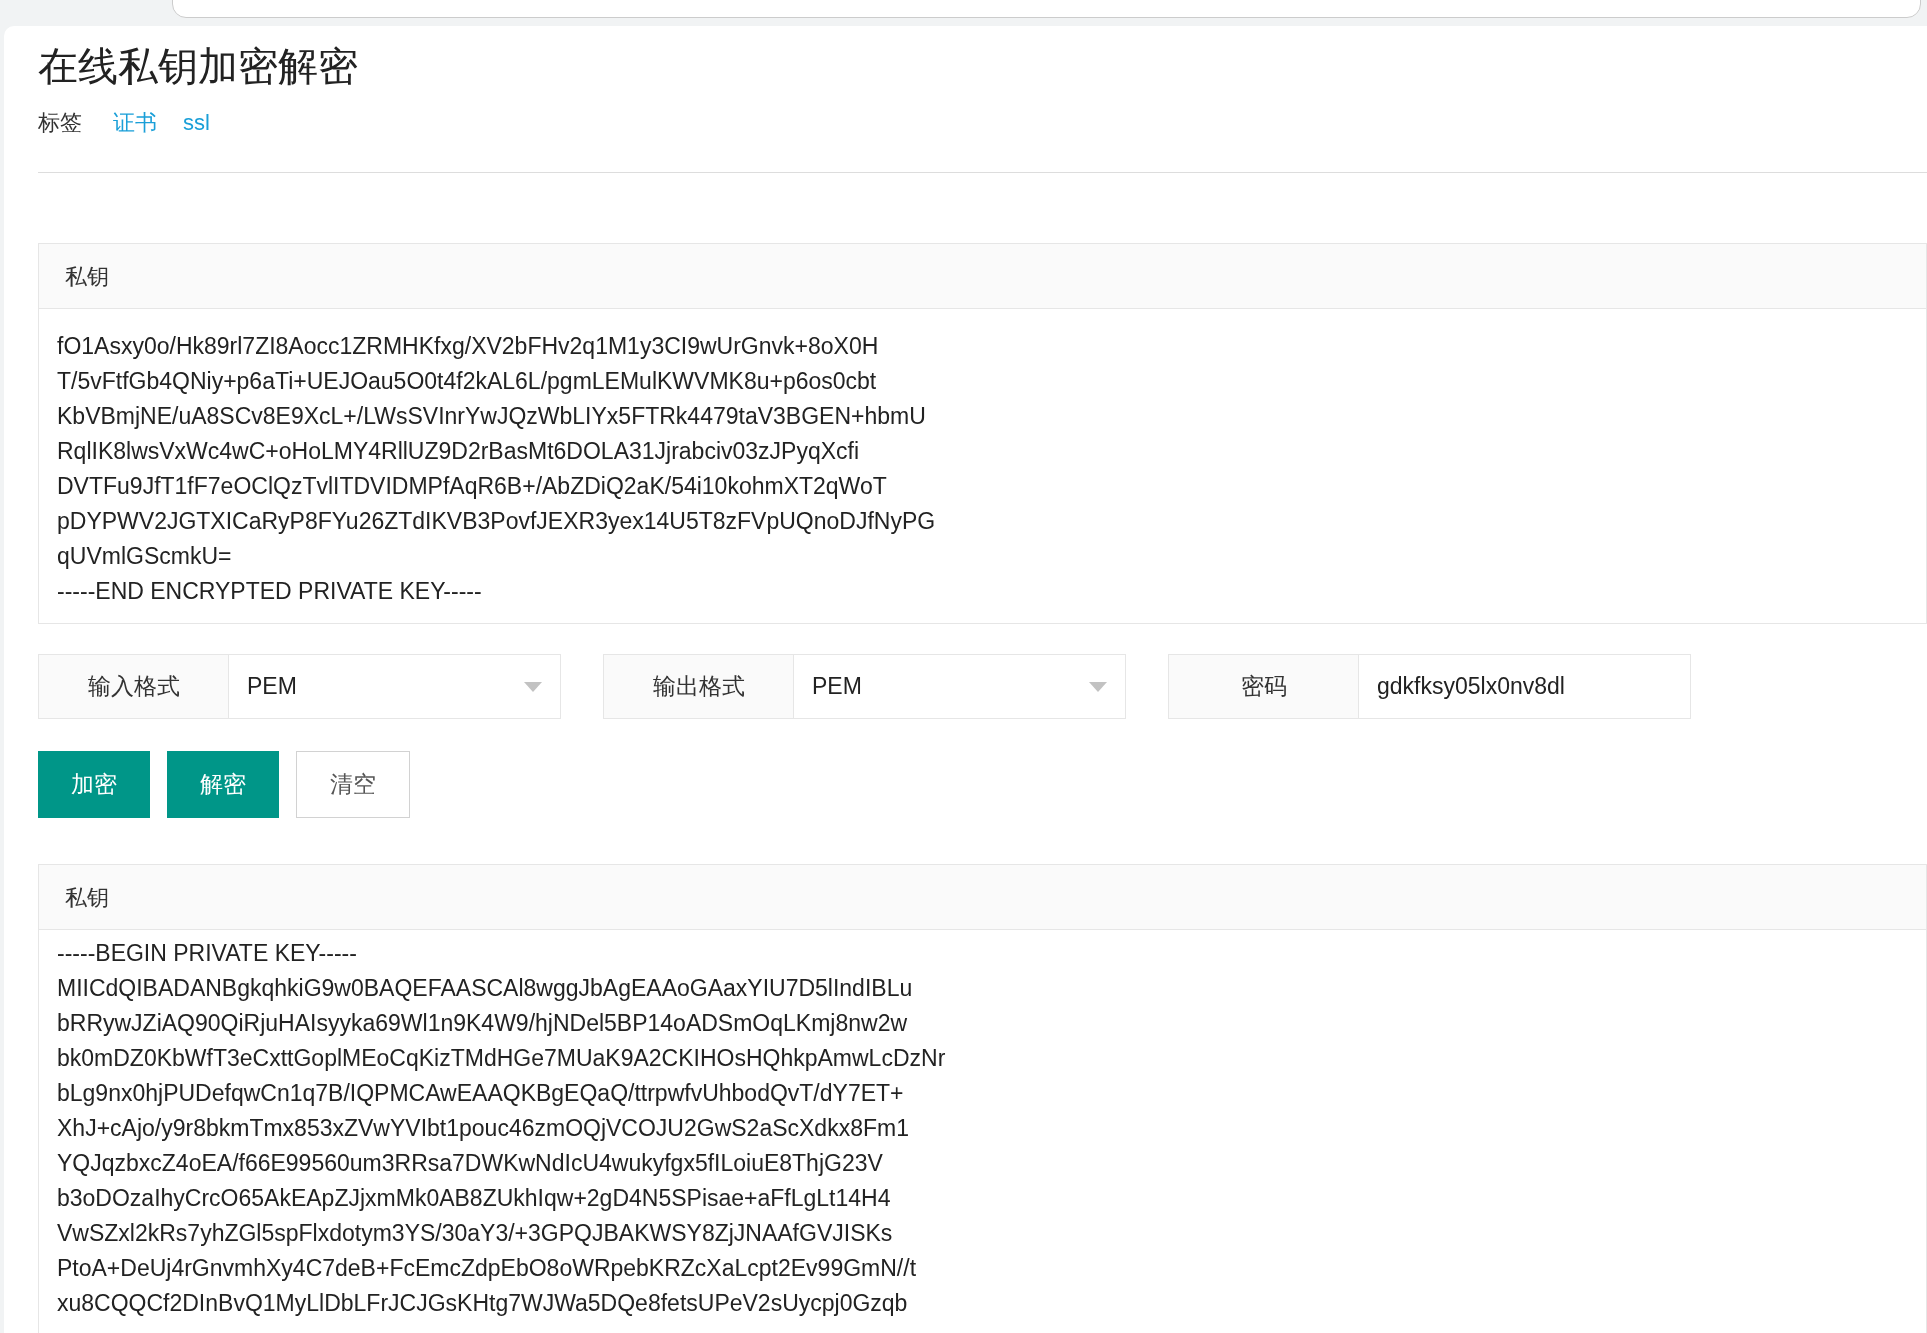 The width and height of the screenshot is (1927, 1333). Describe the element at coordinates (492, 416) in the screenshot. I see `key-text-line: KbVBmjNE/uA8SCv8E9XcL+/LWsSVInrYwJQzWbLIYx5FTRk4479taV3BGEN+hbmU` at that location.